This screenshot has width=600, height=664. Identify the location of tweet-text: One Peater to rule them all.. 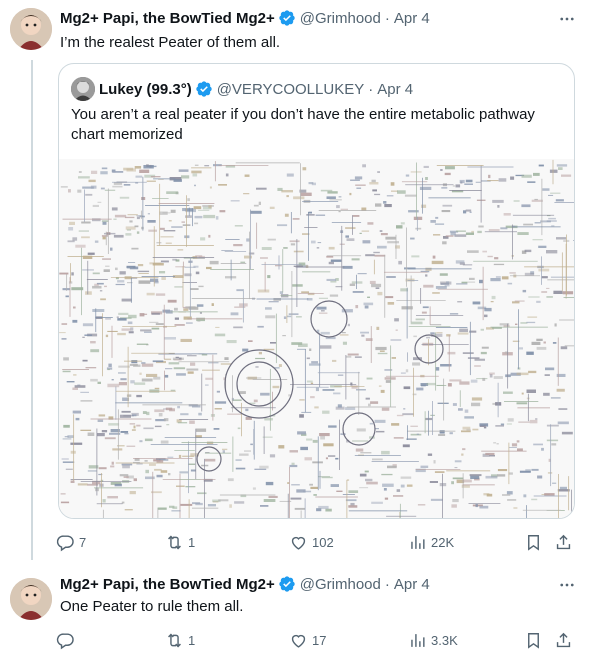
(152, 606).